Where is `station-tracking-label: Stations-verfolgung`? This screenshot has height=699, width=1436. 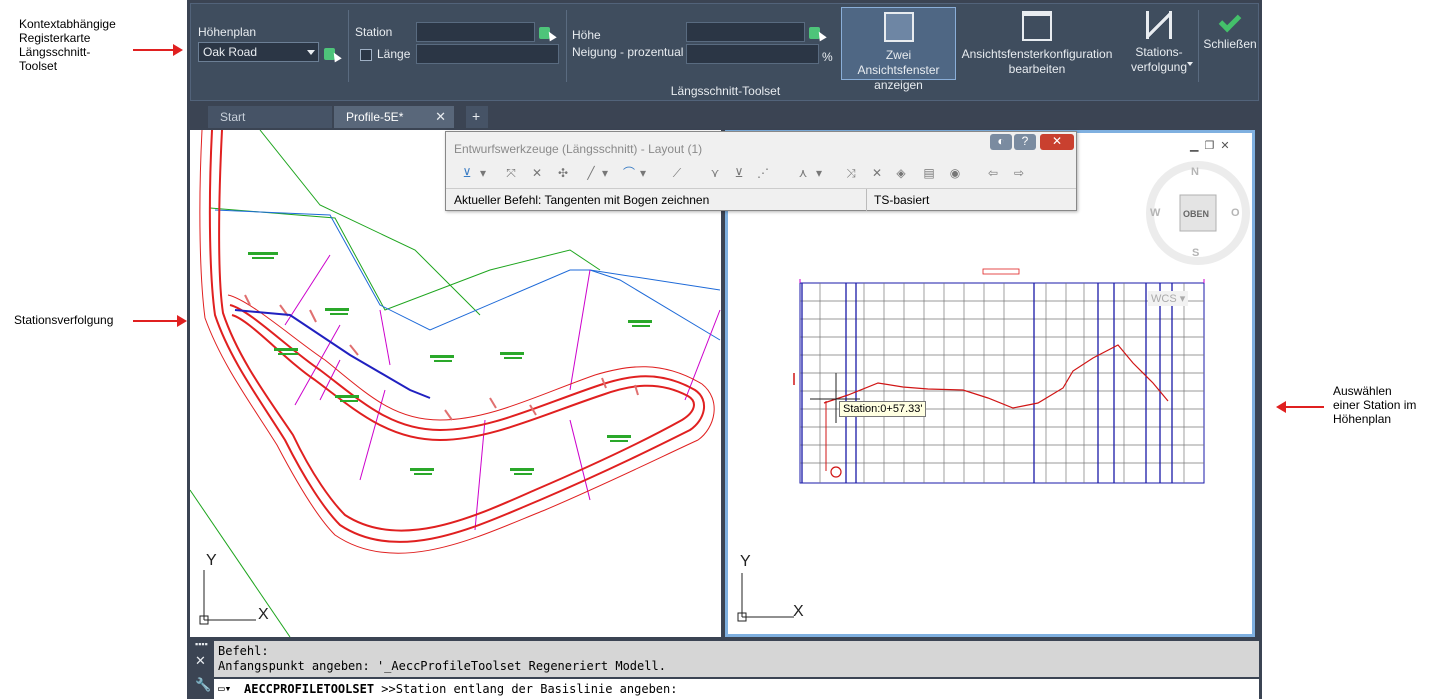
station-tracking-label: Stations-verfolgung is located at coordinates (1159, 59).